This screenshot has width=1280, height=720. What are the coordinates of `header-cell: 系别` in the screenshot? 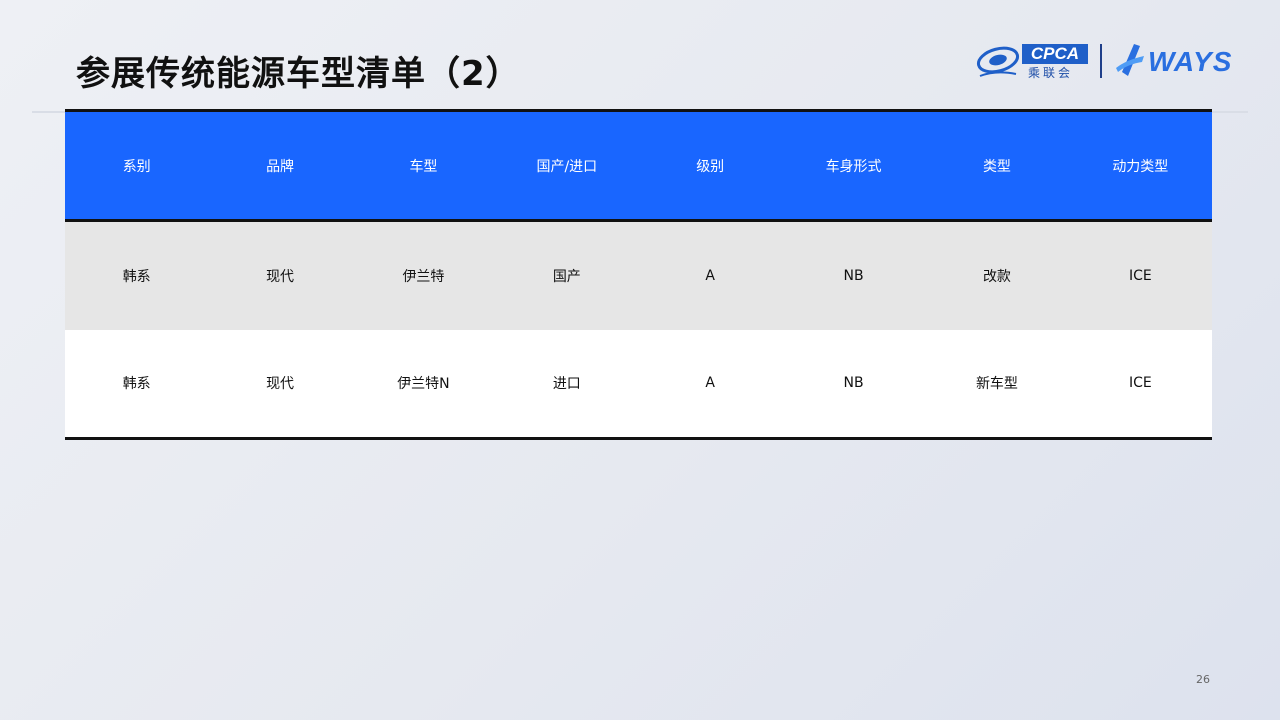 It's located at (137, 165).